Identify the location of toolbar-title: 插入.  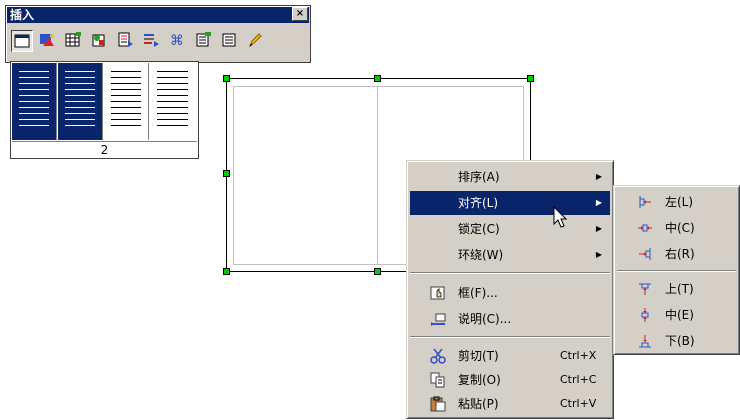
(158, 15).